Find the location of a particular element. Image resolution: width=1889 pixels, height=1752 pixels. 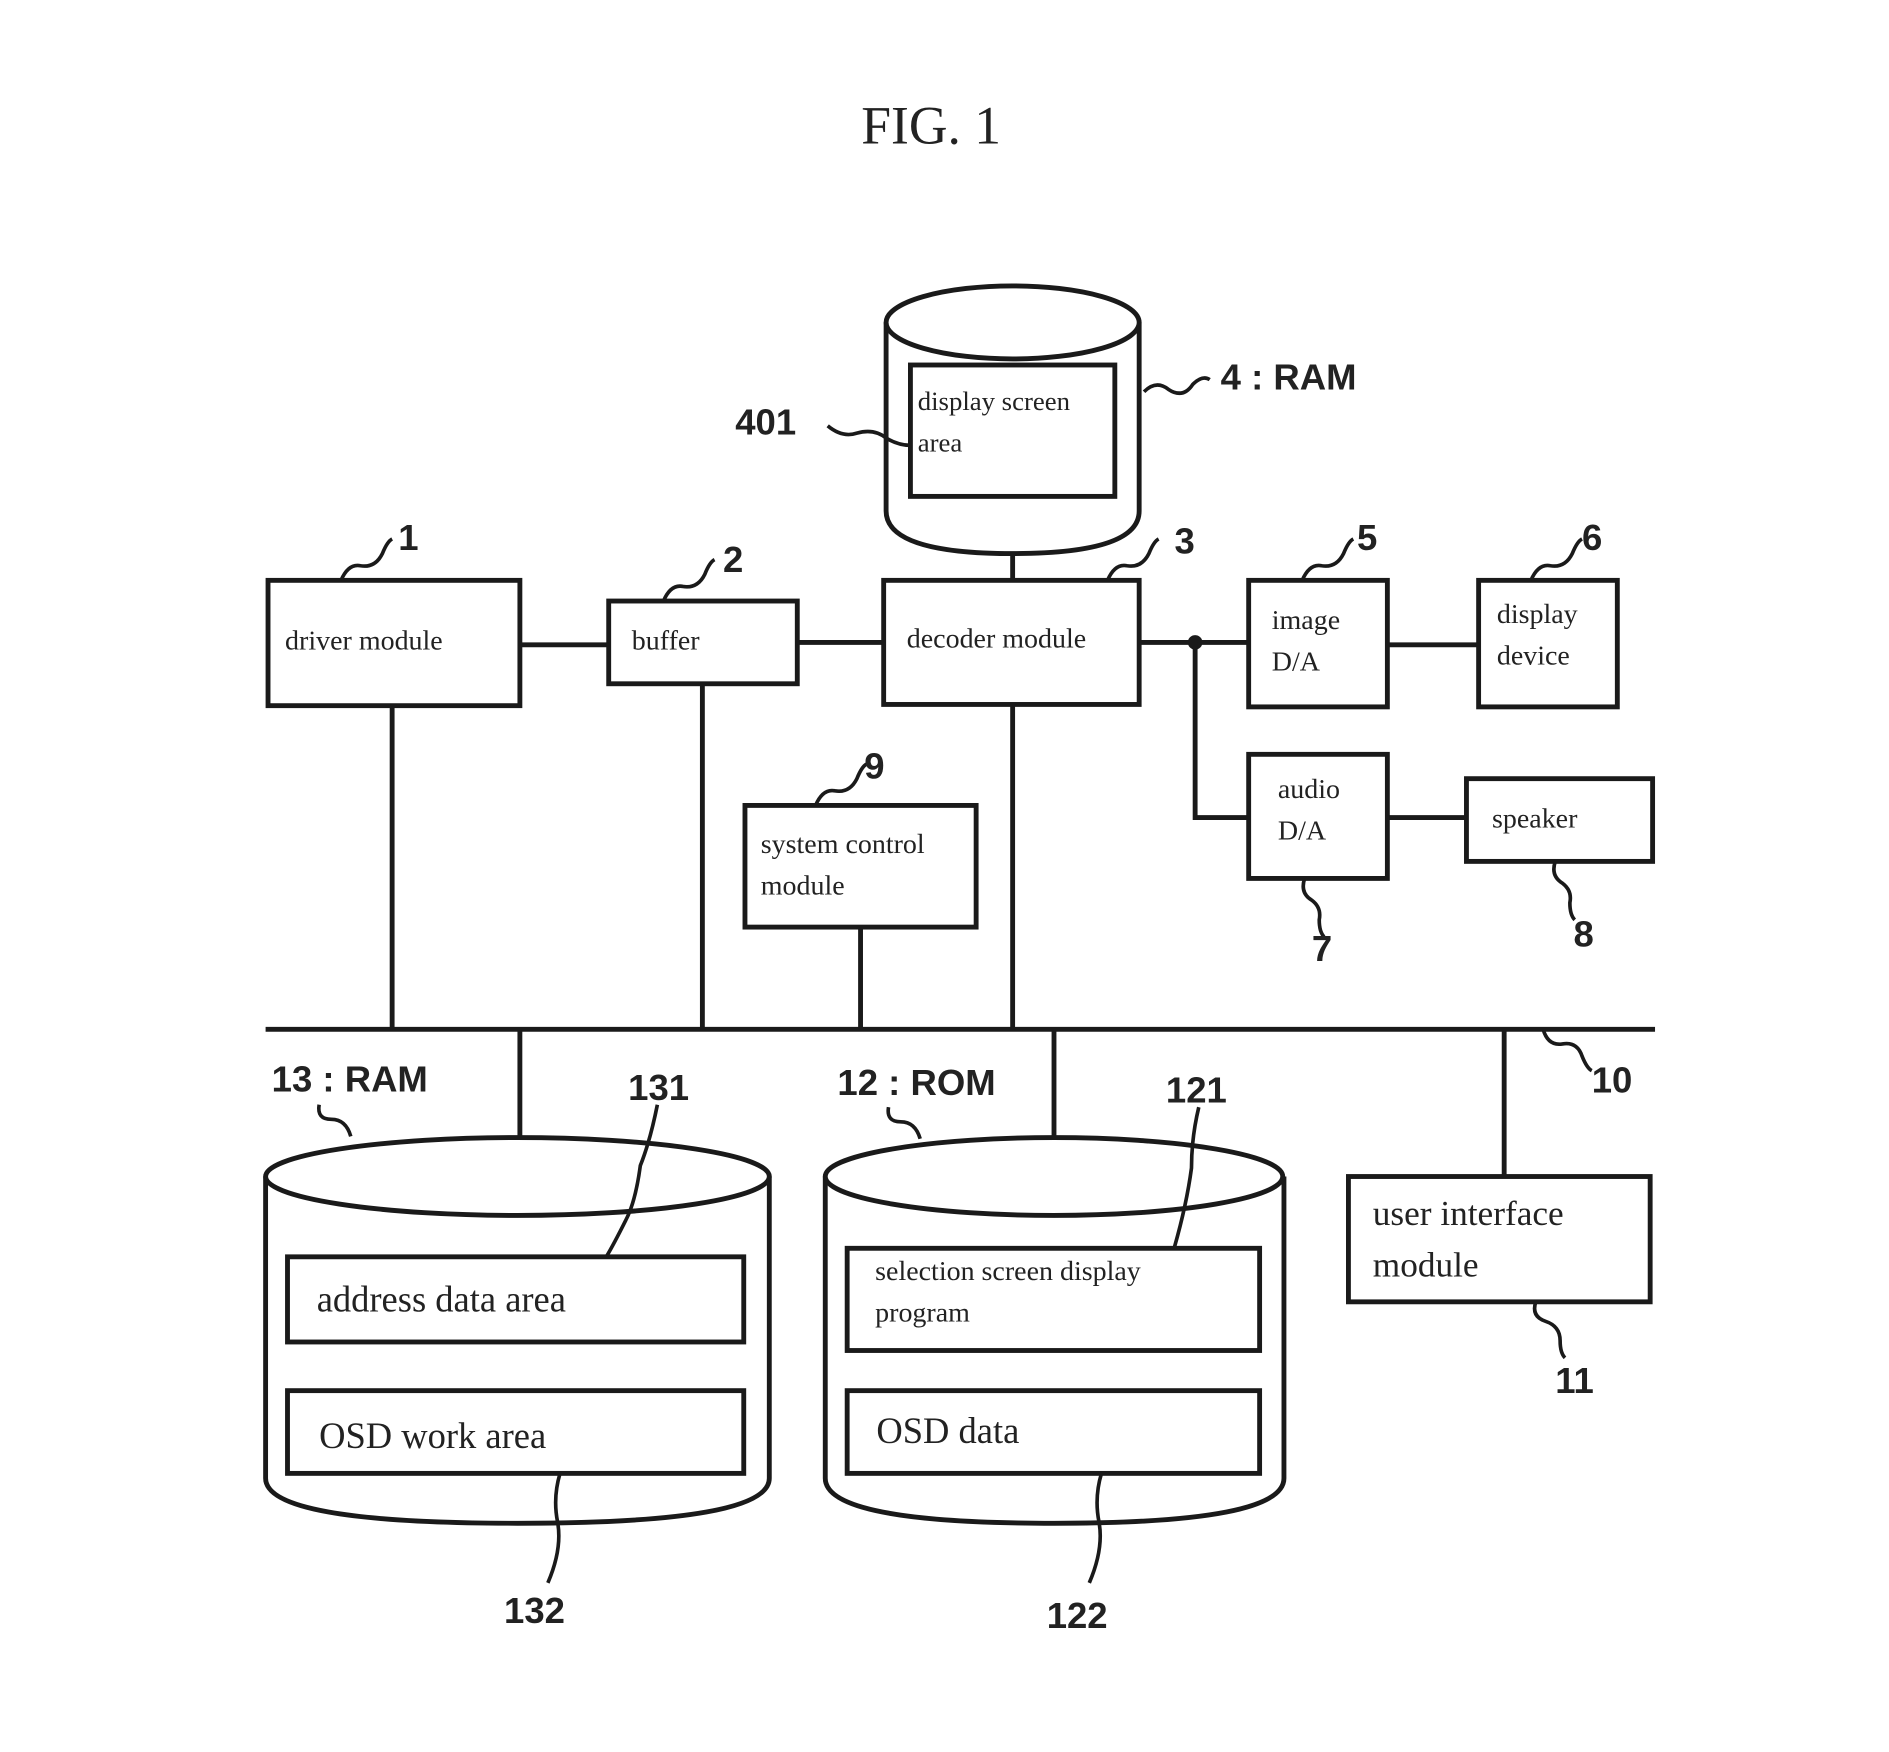

buffer-label: buffer is located at coordinates (666, 641).